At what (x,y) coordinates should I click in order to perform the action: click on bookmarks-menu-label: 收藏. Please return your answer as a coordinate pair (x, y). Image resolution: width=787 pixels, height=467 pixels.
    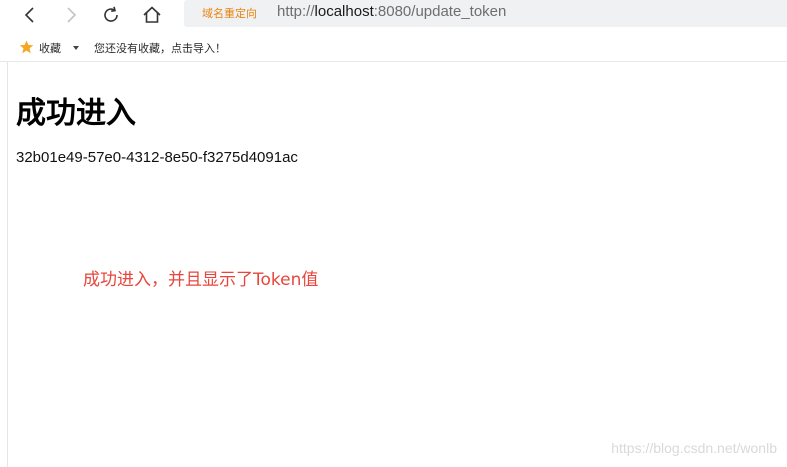
    Looking at the image, I should click on (50, 48).